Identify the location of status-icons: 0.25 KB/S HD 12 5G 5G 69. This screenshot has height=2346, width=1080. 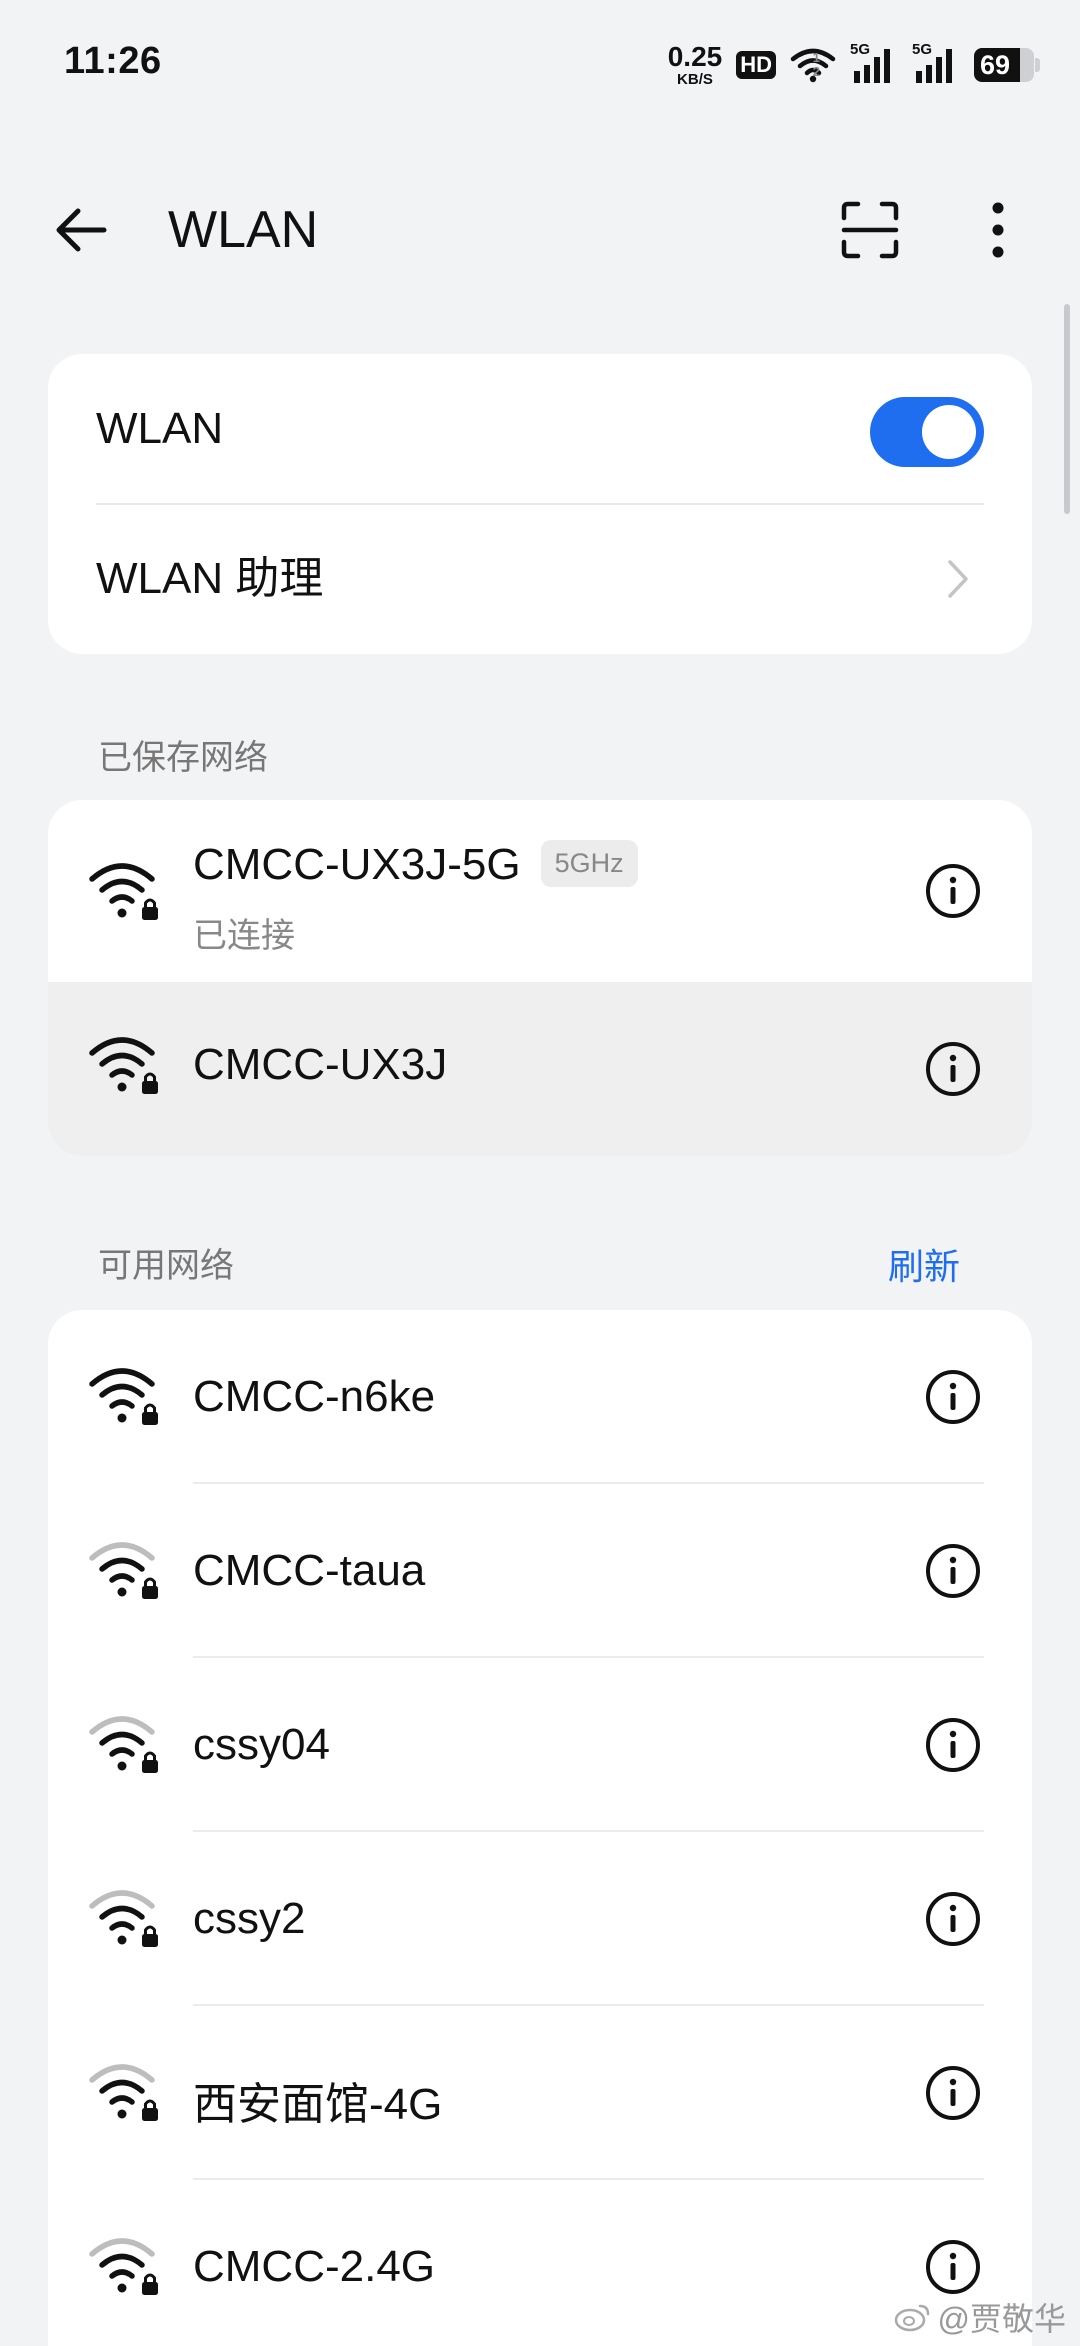
(854, 65).